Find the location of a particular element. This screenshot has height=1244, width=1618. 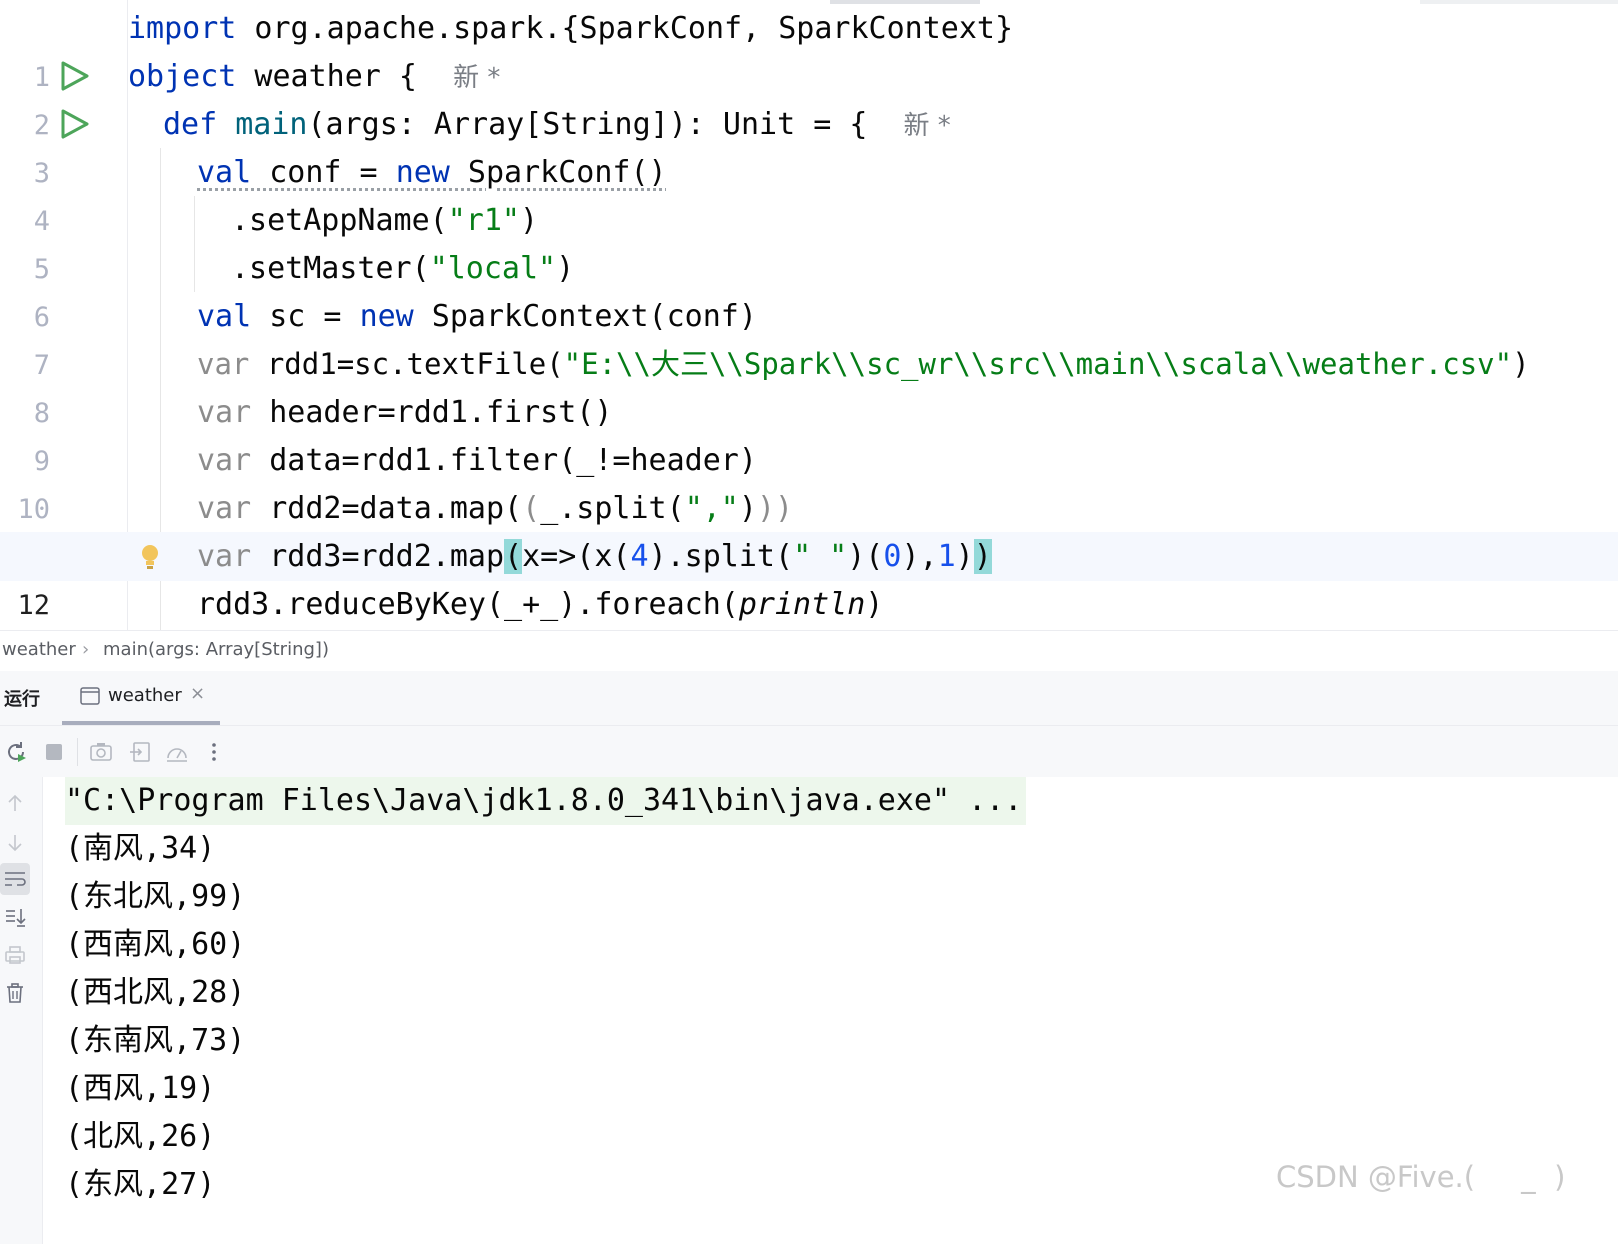

console-output-line: (南风,34) is located at coordinates (140, 848).